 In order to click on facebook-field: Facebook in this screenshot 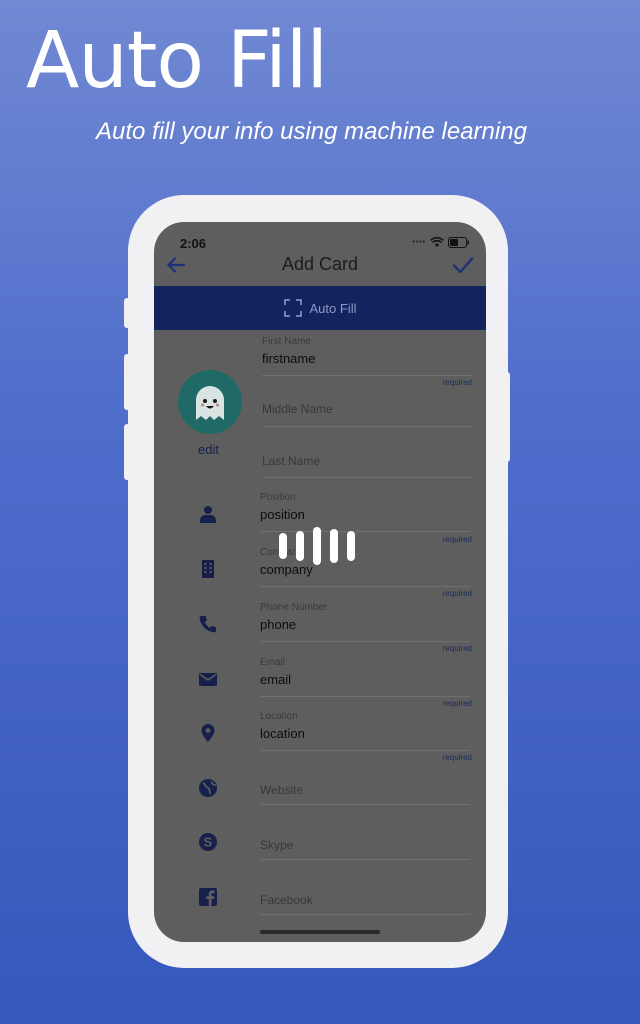, I will do `click(365, 904)`.